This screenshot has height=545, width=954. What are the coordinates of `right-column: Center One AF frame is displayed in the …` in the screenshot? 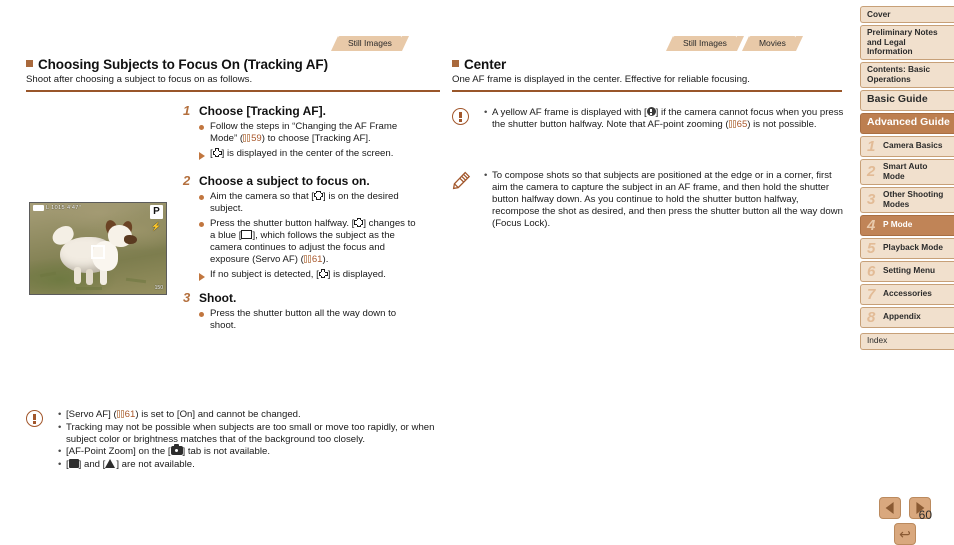 It's located at (647, 74).